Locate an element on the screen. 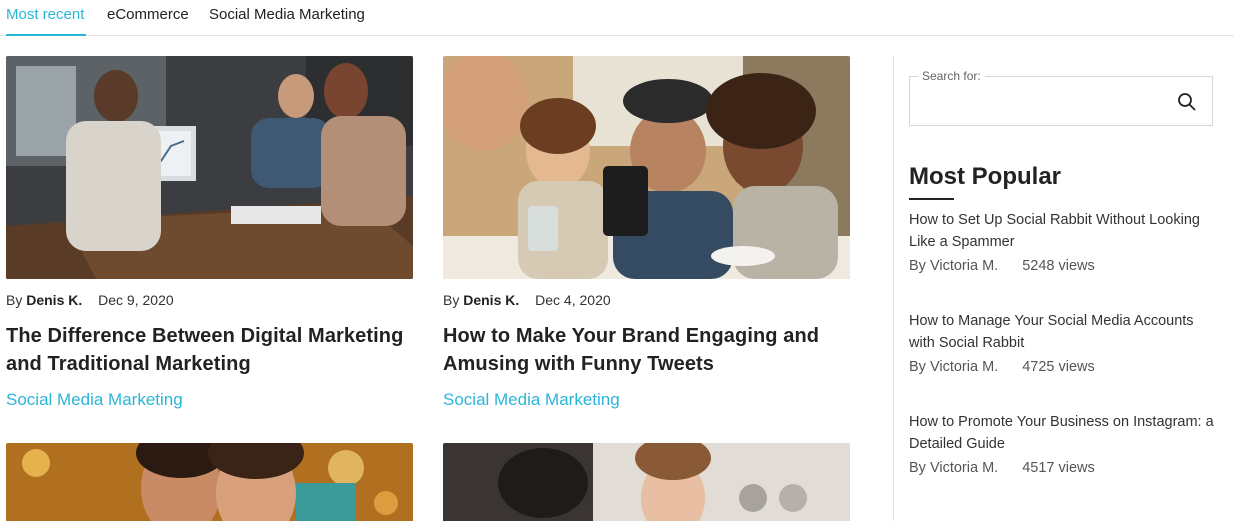 The height and width of the screenshot is (521, 1234). tab-most-recent: Most recent is located at coordinates (45, 14).